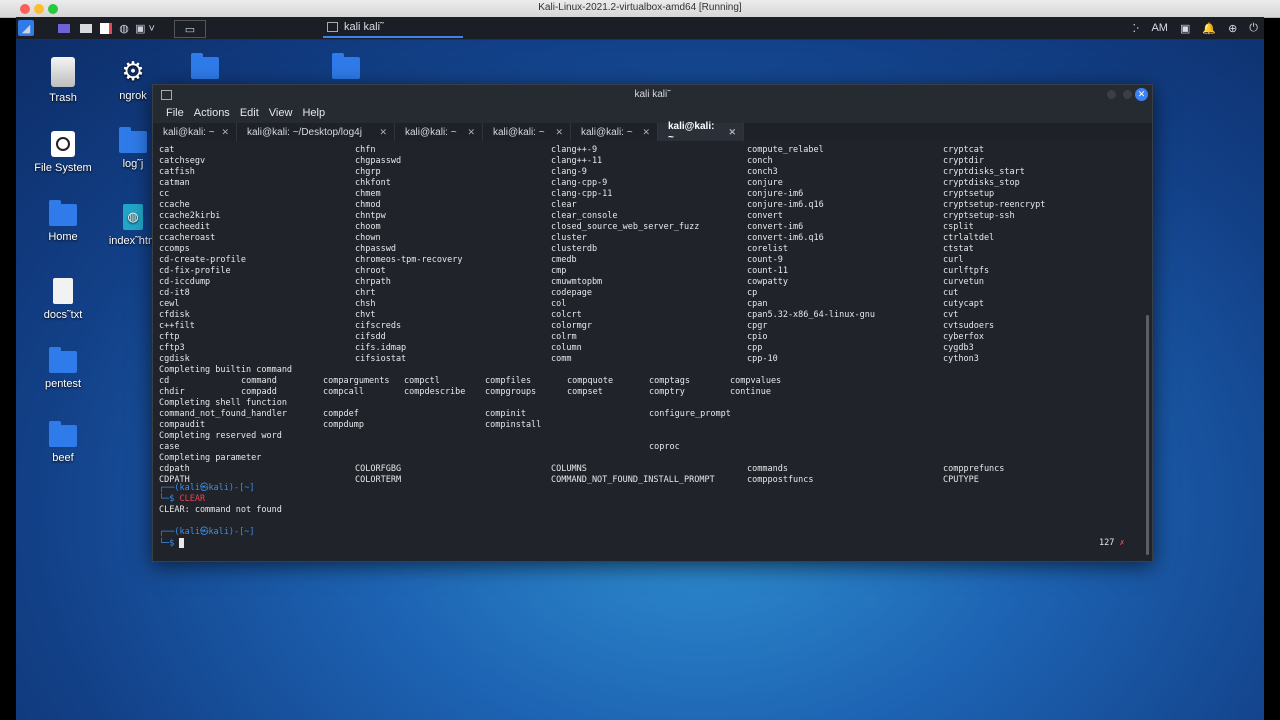 The width and height of the screenshot is (1280, 720). Describe the element at coordinates (614, 132) in the screenshot. I see `tab-5: kali@kali: ~ ✕` at that location.